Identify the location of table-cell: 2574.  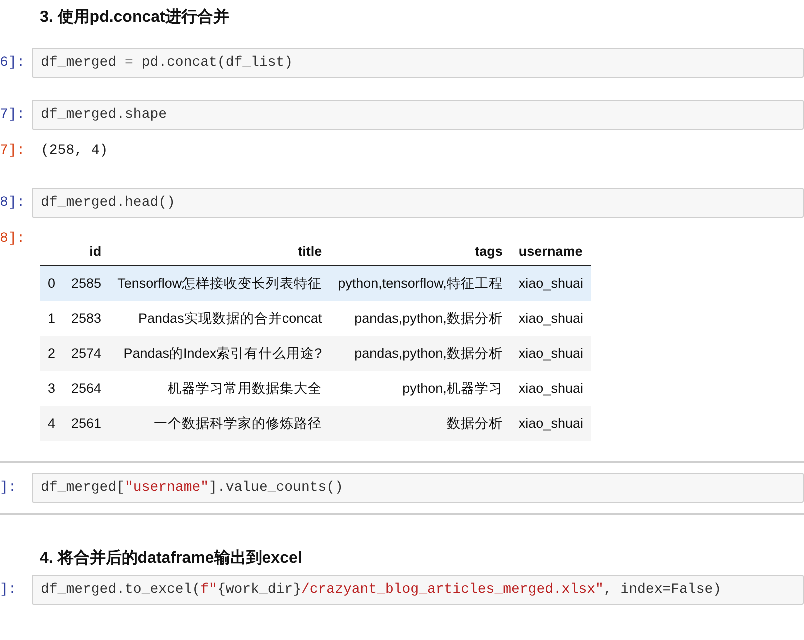
(87, 353).